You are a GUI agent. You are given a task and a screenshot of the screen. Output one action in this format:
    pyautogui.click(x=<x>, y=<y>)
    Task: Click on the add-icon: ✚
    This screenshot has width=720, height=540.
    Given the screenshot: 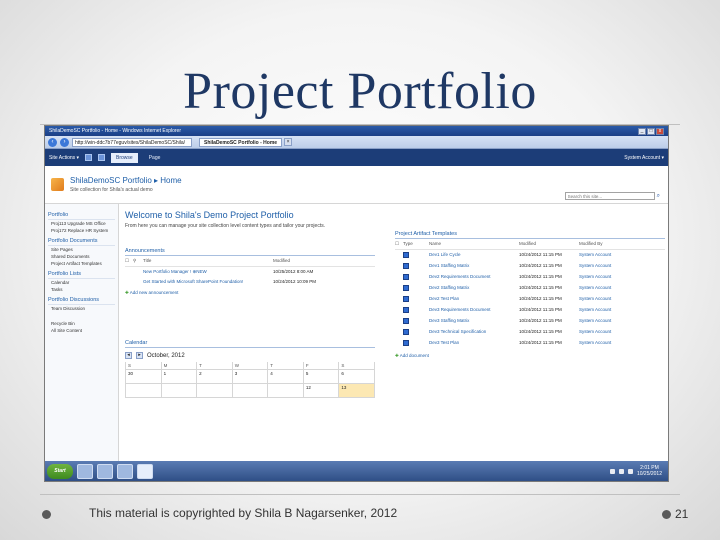 What is the action you would take?
    pyautogui.click(x=127, y=292)
    